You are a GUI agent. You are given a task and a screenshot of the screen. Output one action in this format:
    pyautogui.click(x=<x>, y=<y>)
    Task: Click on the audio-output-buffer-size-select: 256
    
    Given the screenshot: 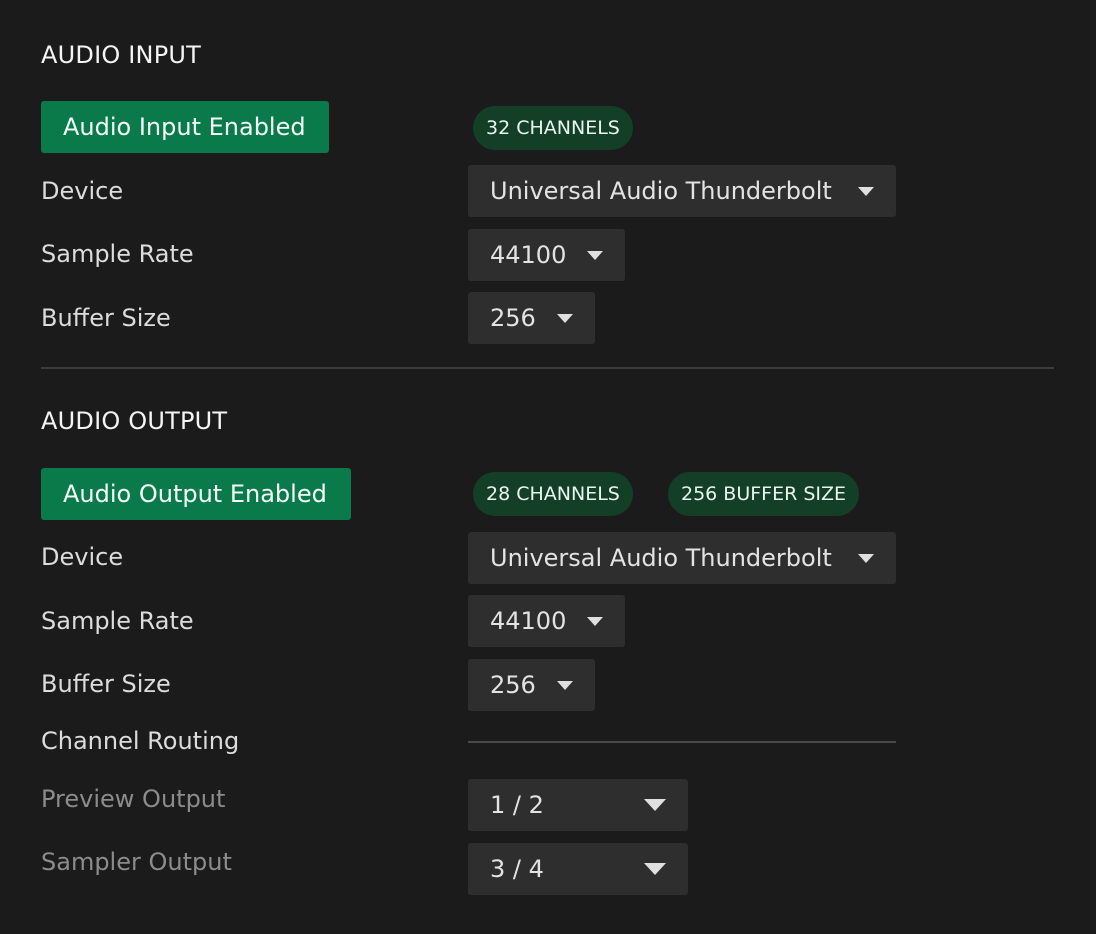 What is the action you would take?
    pyautogui.click(x=531, y=685)
    